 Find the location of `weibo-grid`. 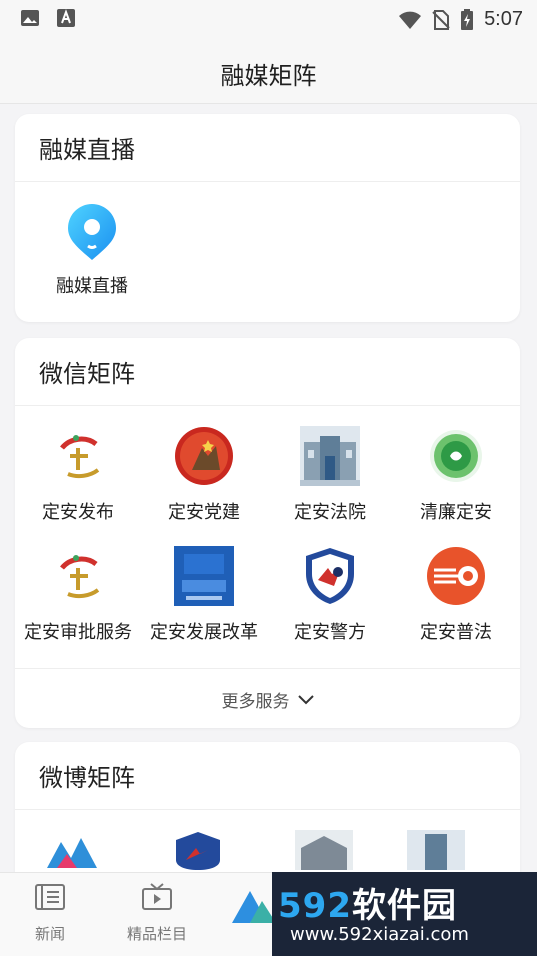

weibo-grid is located at coordinates (267, 850).